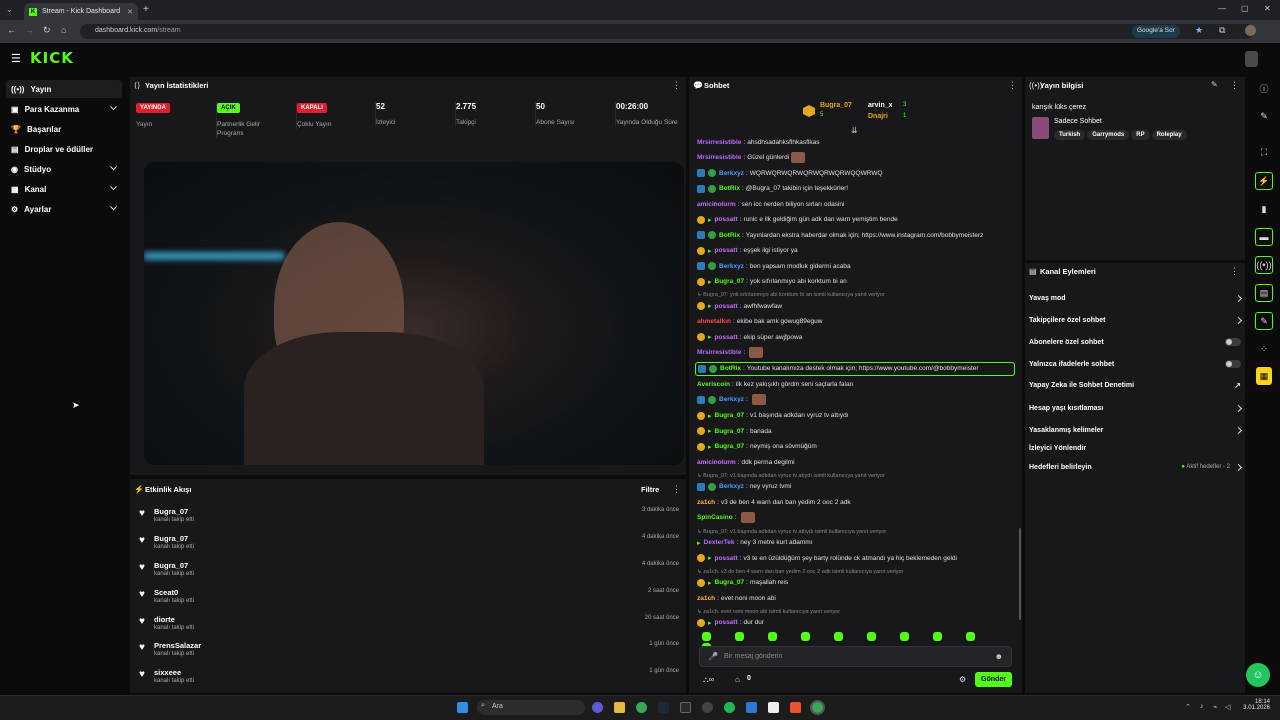  What do you see at coordinates (597, 707) in the screenshot?
I see `discord-icon` at bounding box center [597, 707].